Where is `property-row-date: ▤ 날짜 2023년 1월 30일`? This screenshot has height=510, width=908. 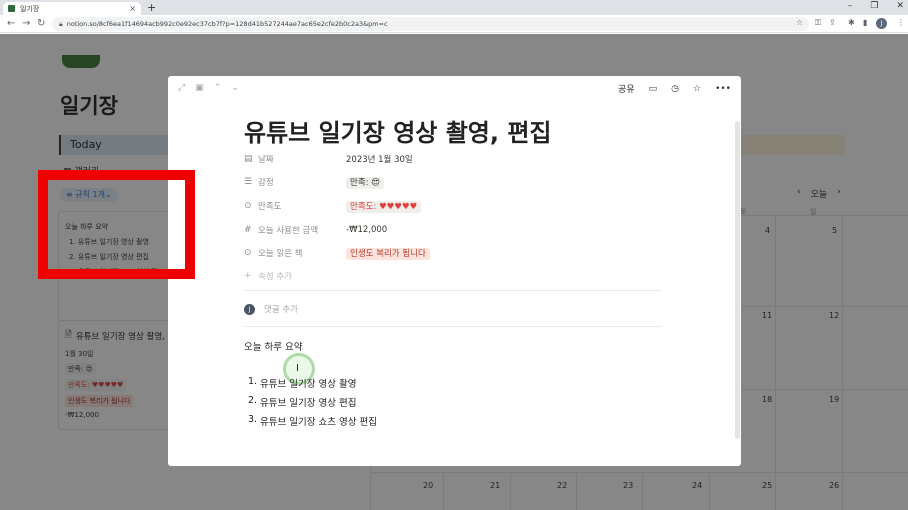
property-row-date: ▤ 날짜 2023년 1월 30일 is located at coordinates (453, 159).